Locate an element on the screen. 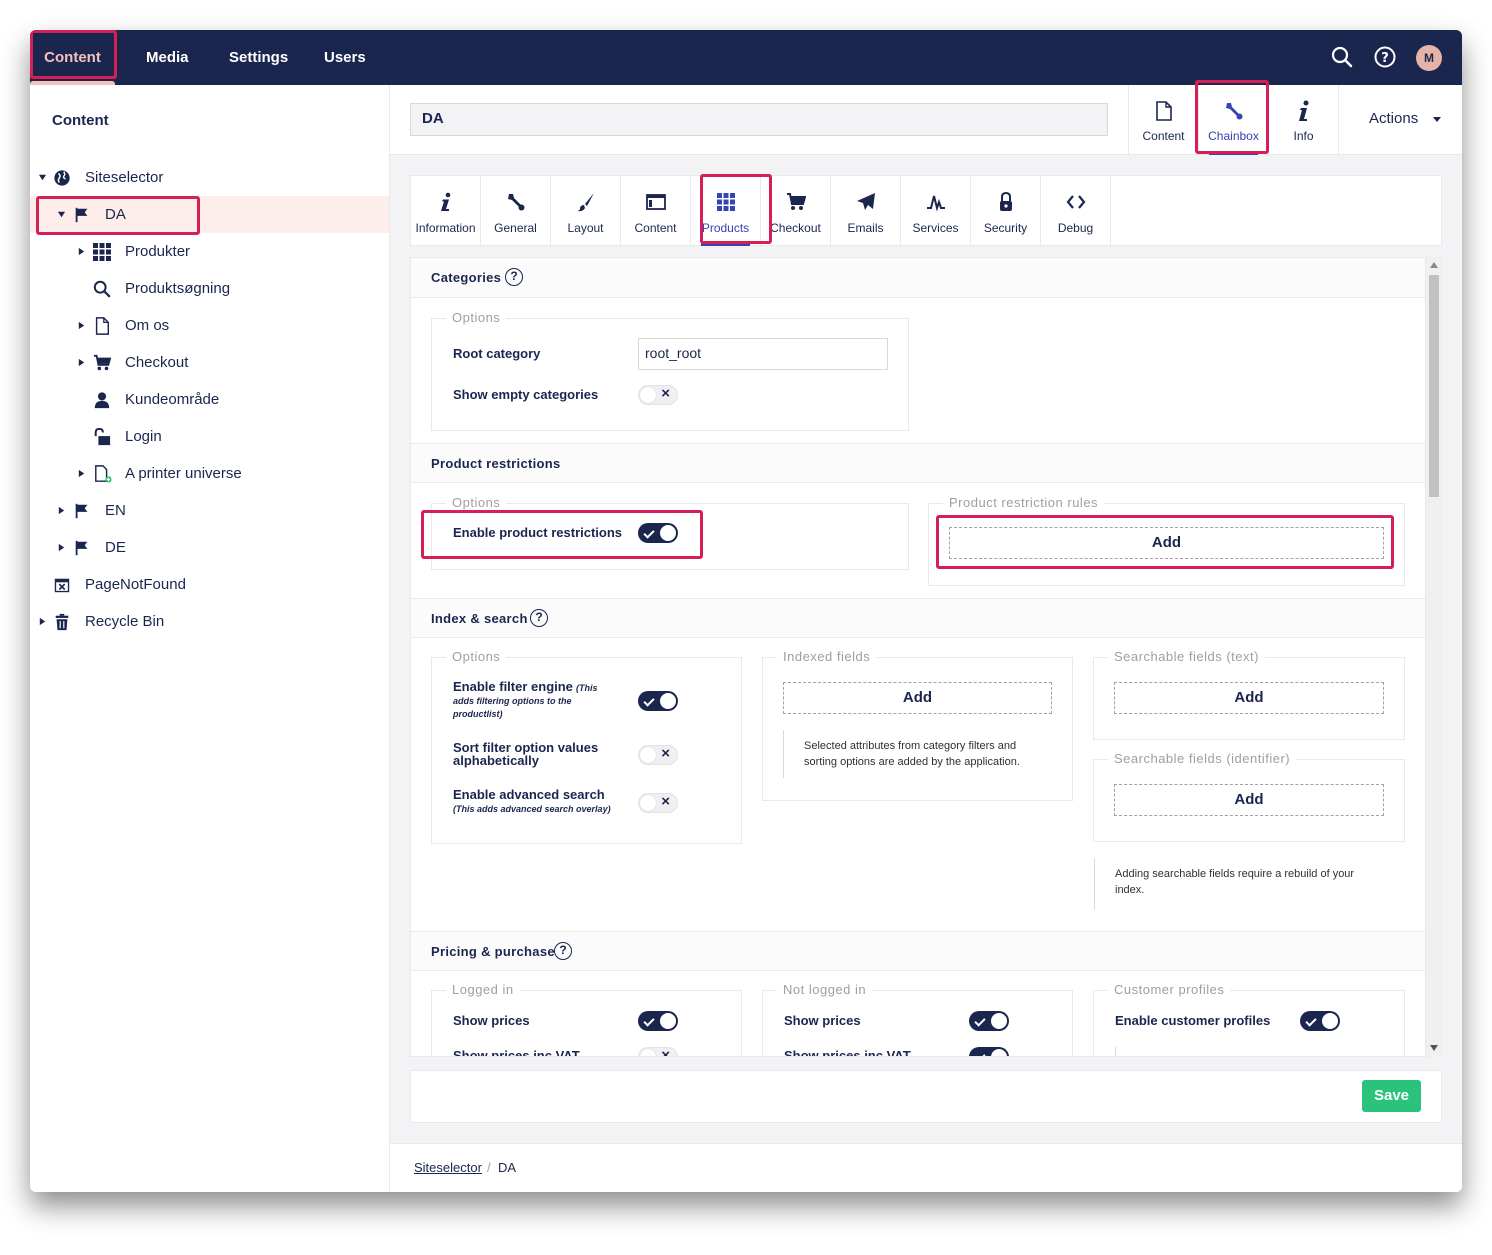 The width and height of the screenshot is (1492, 1255). tab-checkout: Checkout is located at coordinates (796, 211).